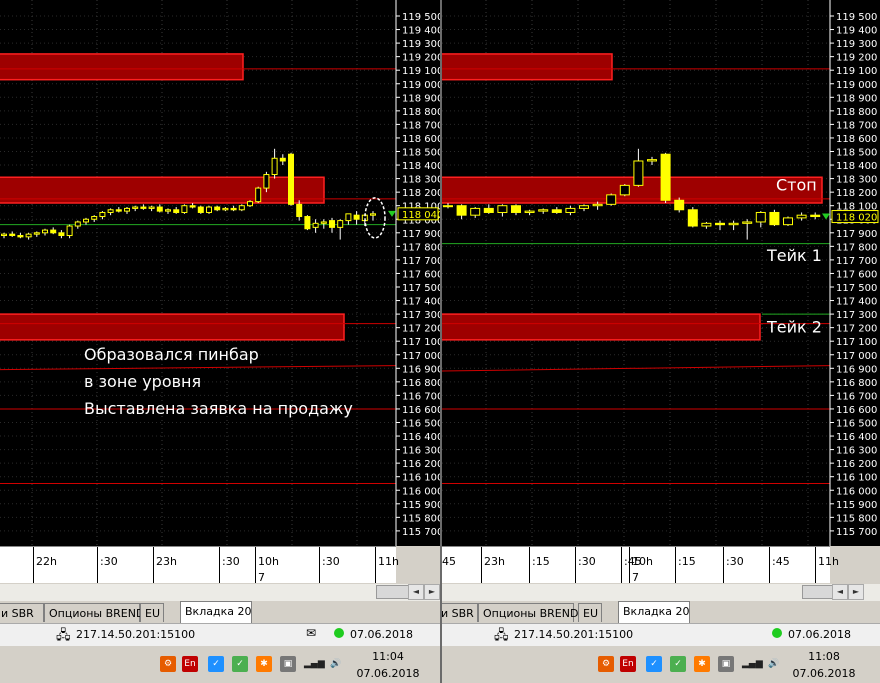 This screenshot has height=683, width=880. I want to click on price-tick-label: 118 400, so click(856, 166).